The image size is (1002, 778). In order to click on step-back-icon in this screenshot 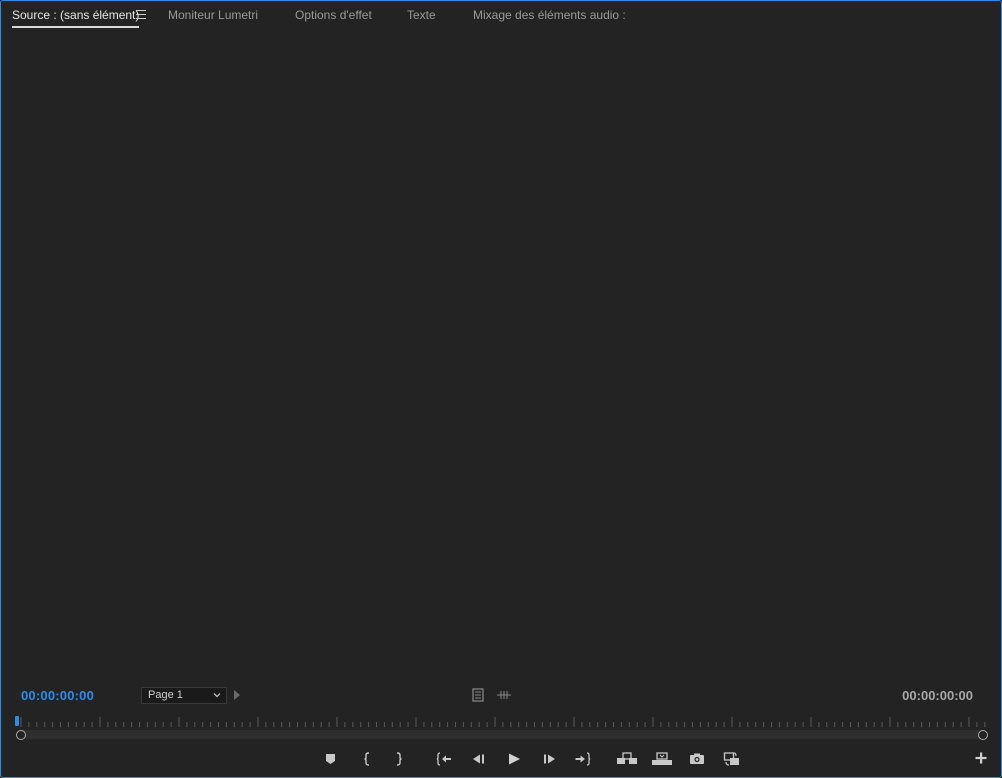, I will do `click(479, 759)`.